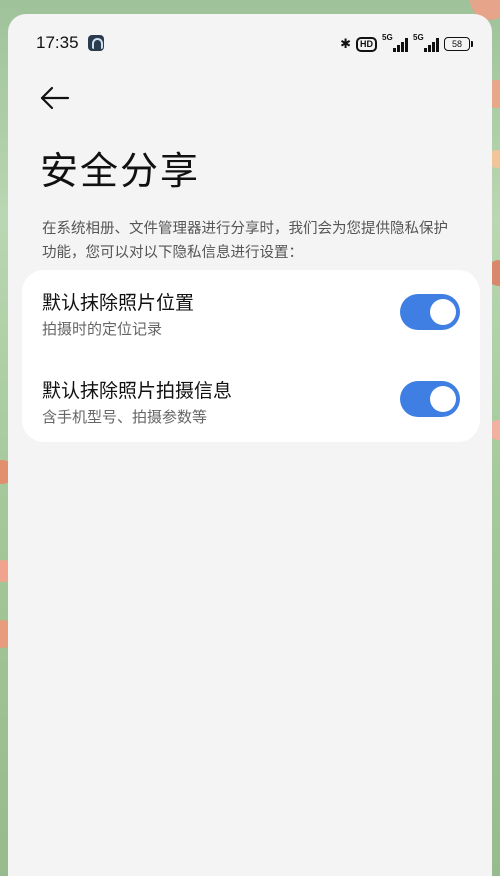 The width and height of the screenshot is (500, 876). What do you see at coordinates (57, 42) in the screenshot?
I see `status-time: 17:35` at bounding box center [57, 42].